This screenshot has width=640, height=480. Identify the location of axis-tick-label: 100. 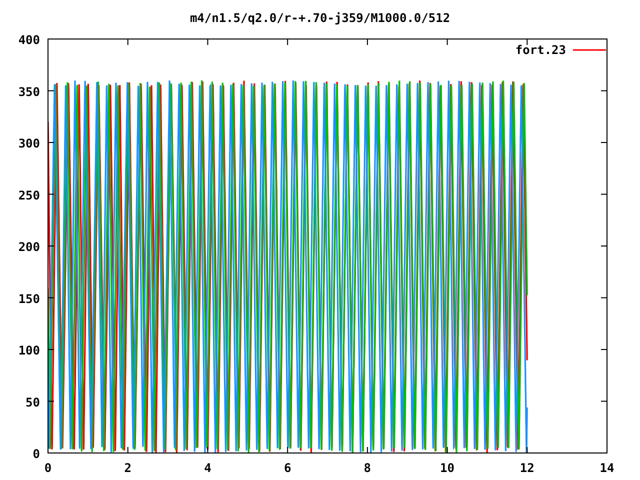
(29, 351).